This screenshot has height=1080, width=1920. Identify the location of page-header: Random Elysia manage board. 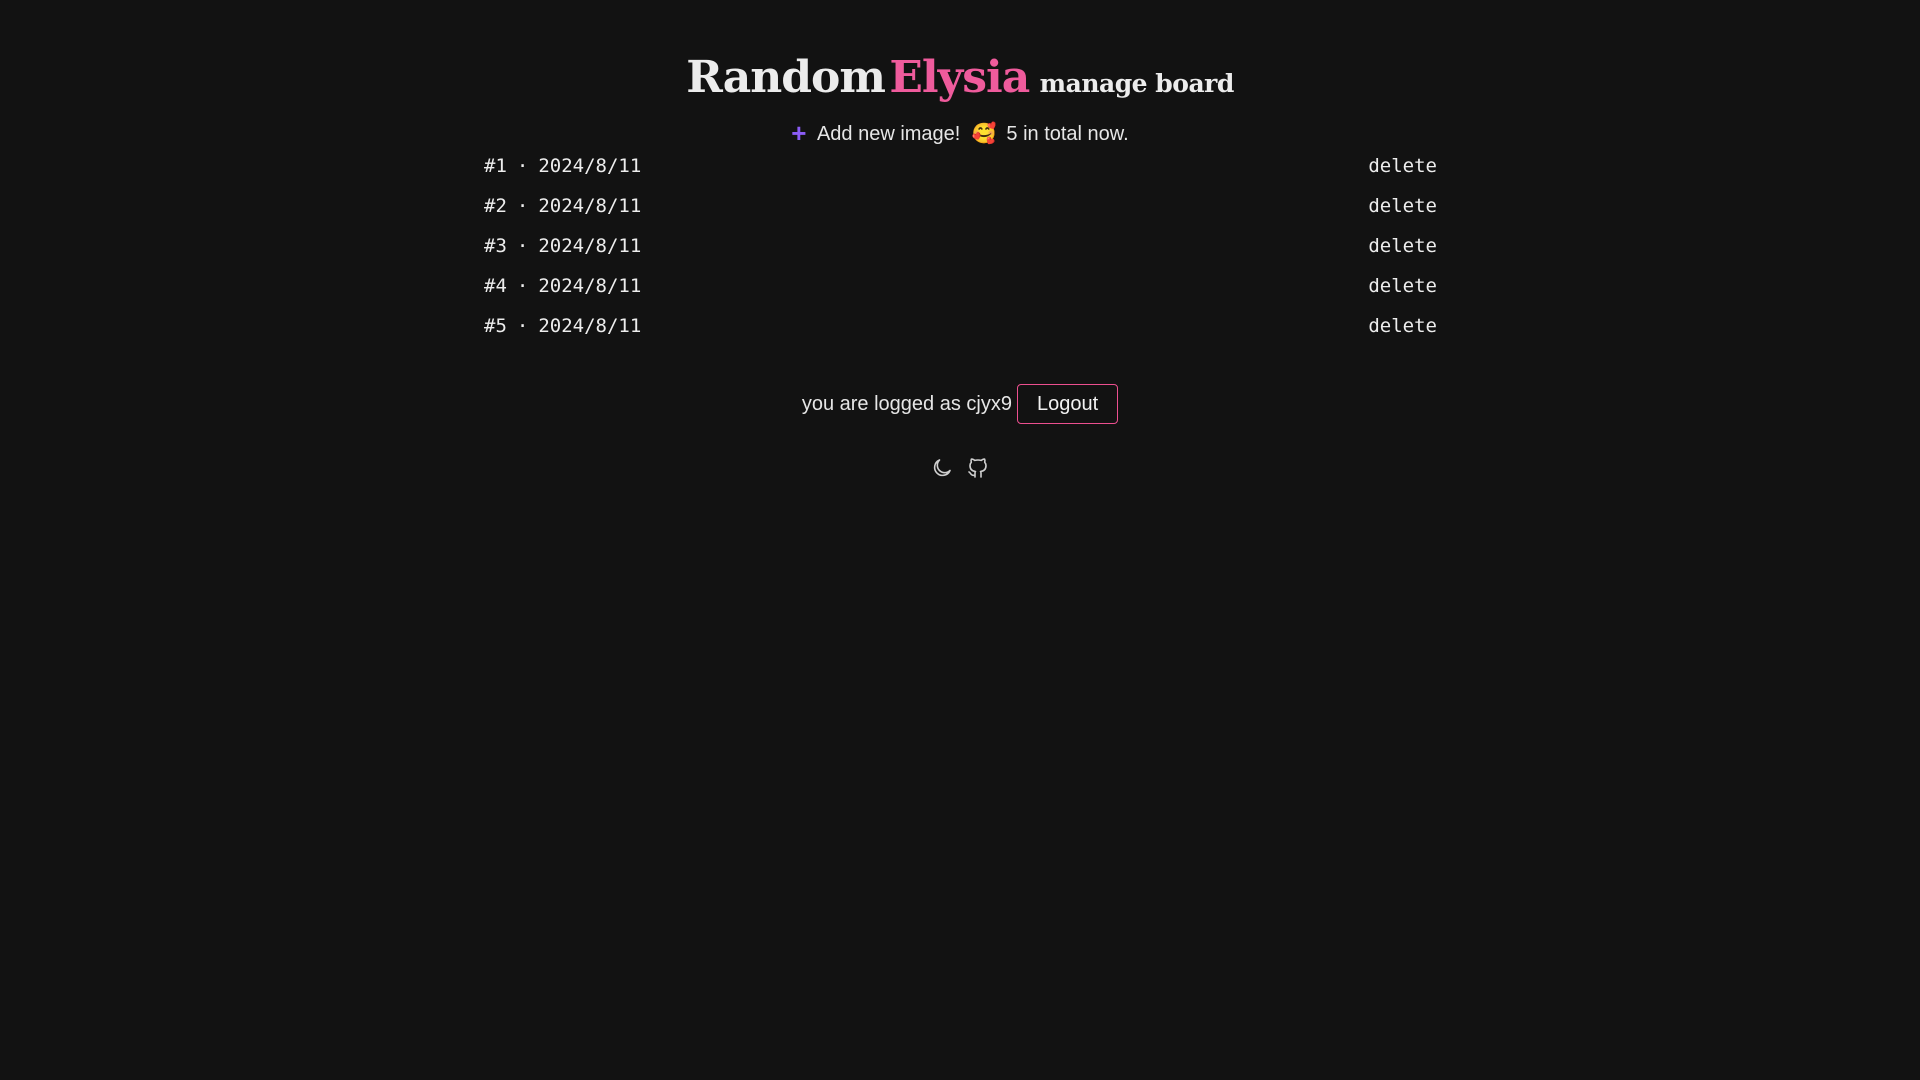
(960, 77).